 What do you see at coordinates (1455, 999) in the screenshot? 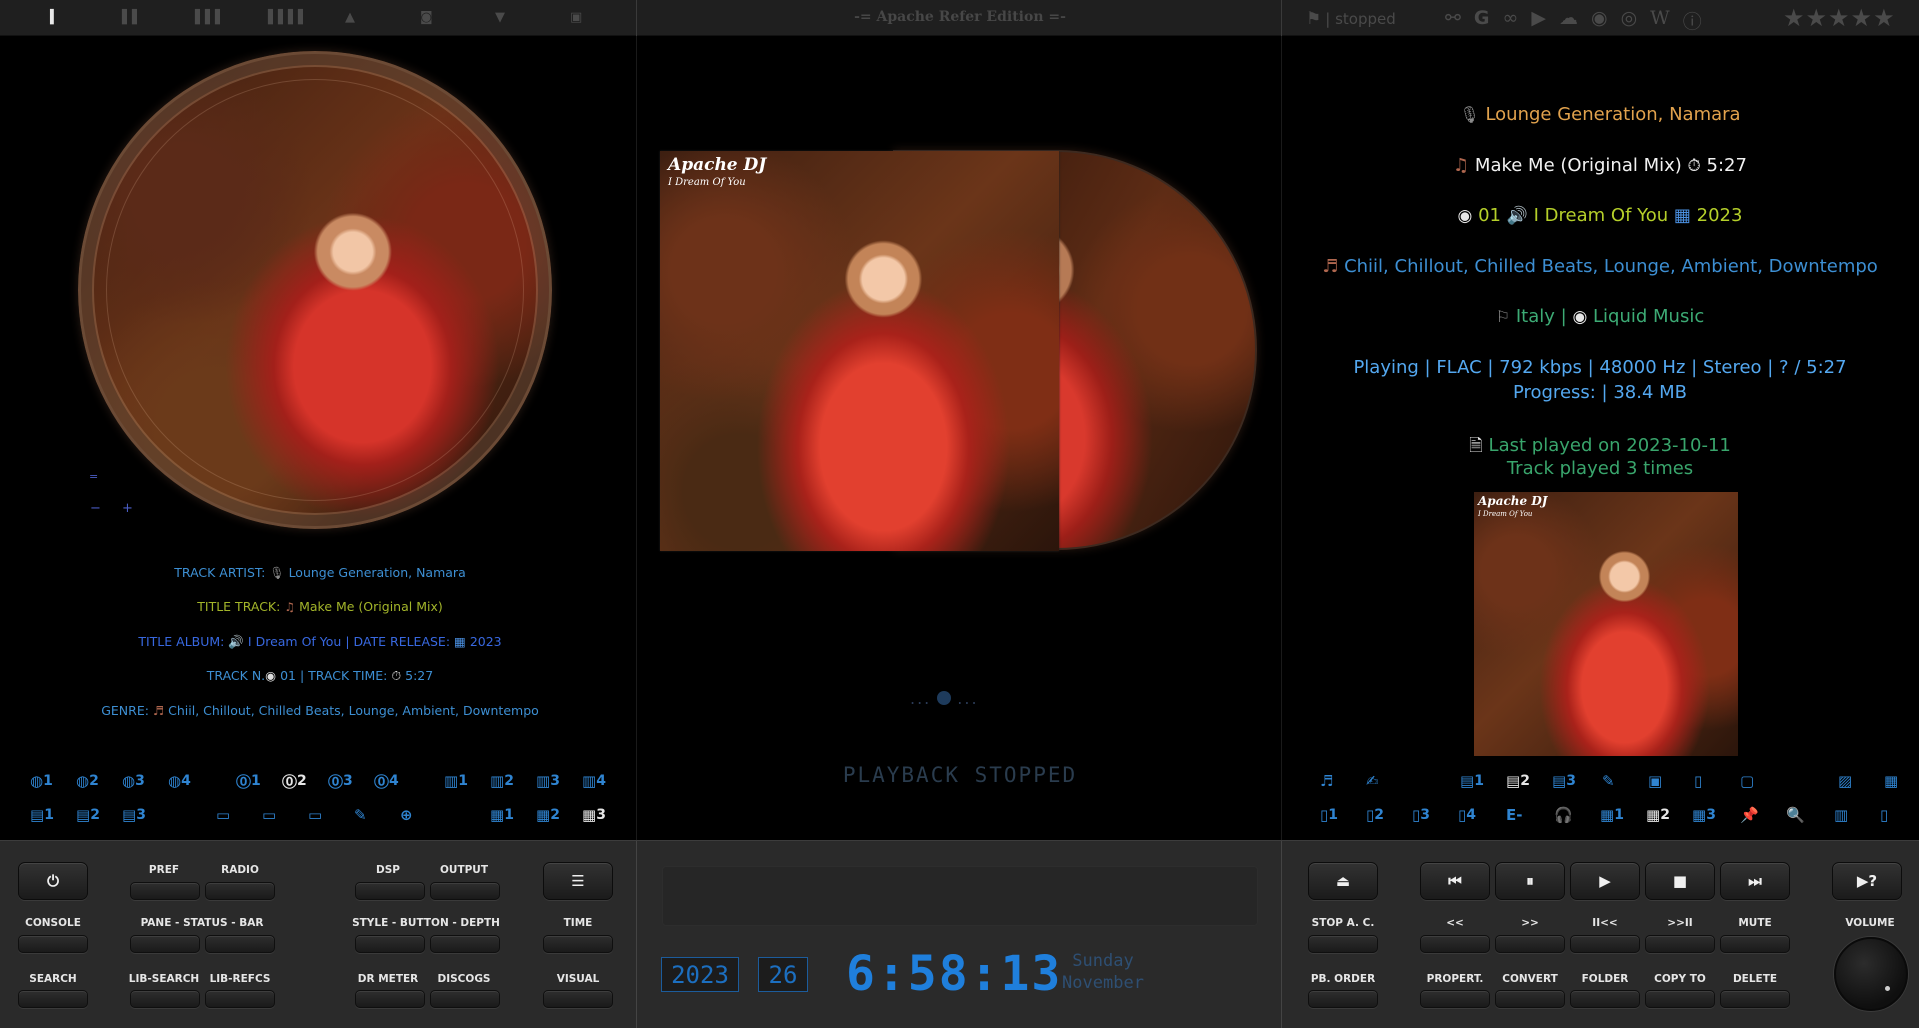
I see `properties-button` at bounding box center [1455, 999].